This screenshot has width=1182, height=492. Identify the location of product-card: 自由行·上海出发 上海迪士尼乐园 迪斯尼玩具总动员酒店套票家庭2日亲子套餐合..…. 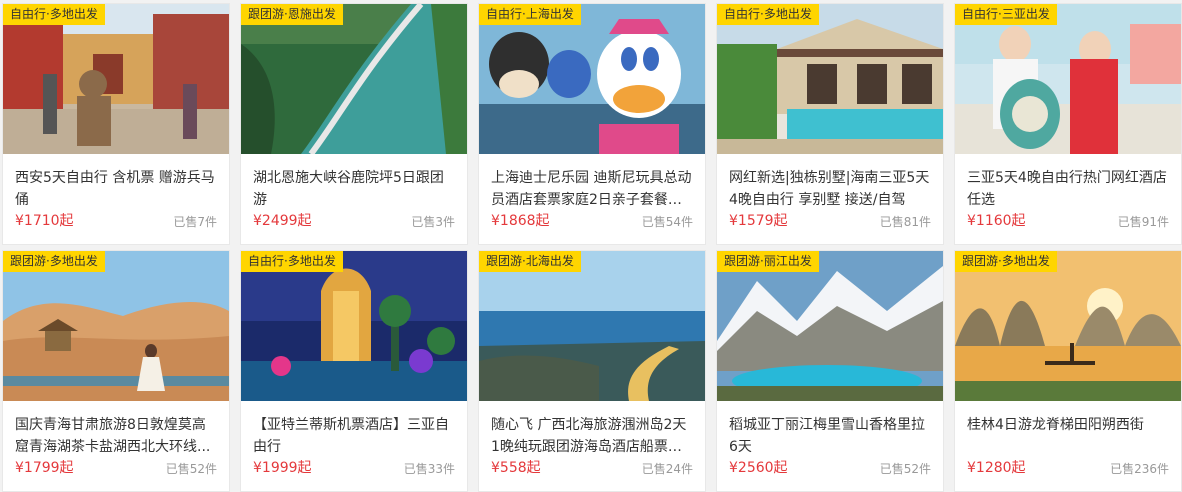
(592, 124).